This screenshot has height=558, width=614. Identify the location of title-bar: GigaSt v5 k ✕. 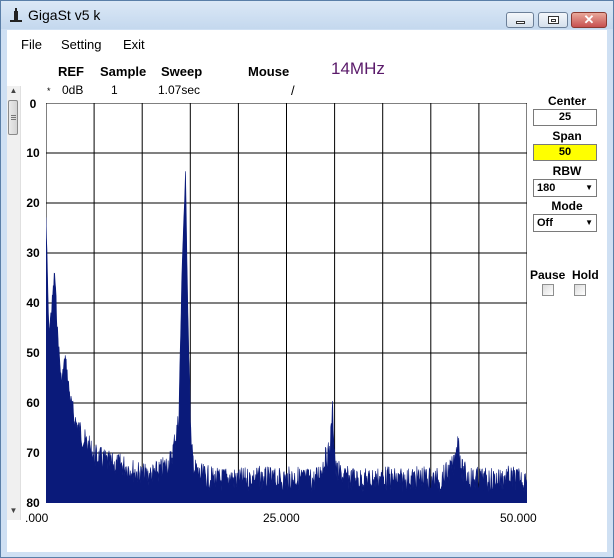
(307, 15).